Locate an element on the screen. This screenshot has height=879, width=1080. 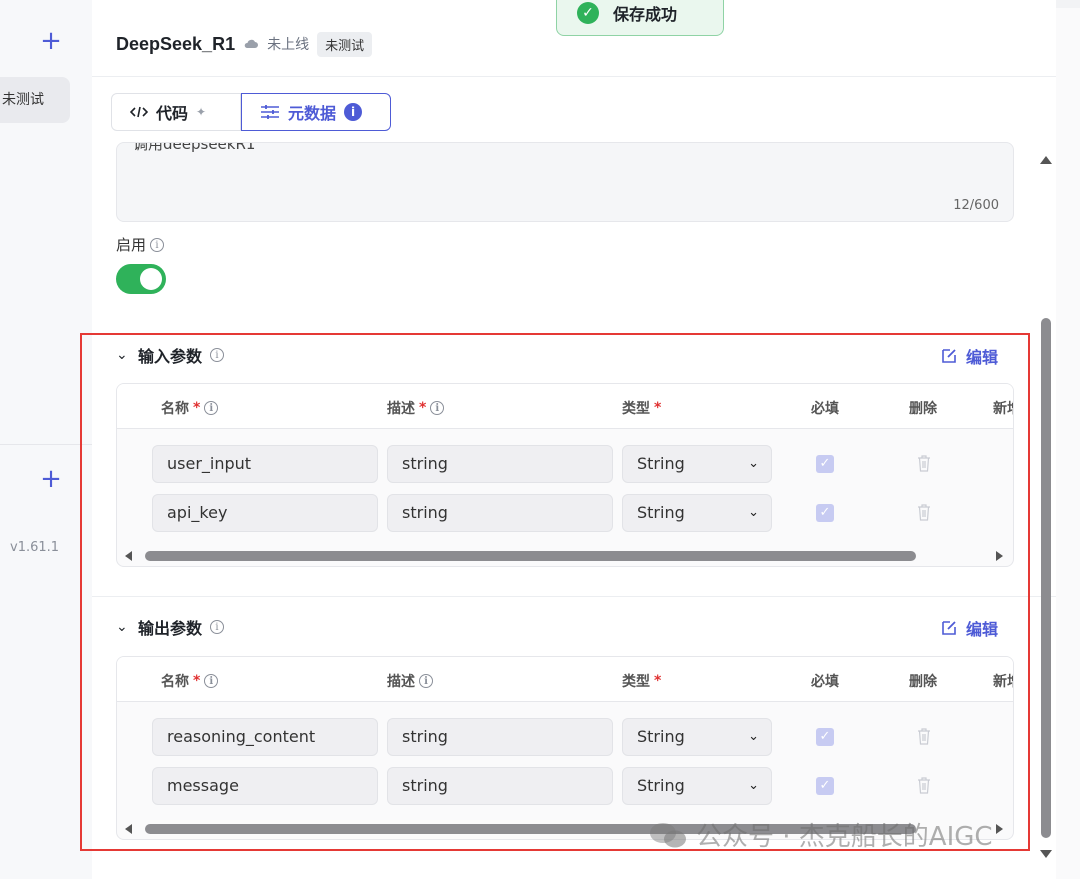
enable-label-text: 启用 is located at coordinates (131, 245).